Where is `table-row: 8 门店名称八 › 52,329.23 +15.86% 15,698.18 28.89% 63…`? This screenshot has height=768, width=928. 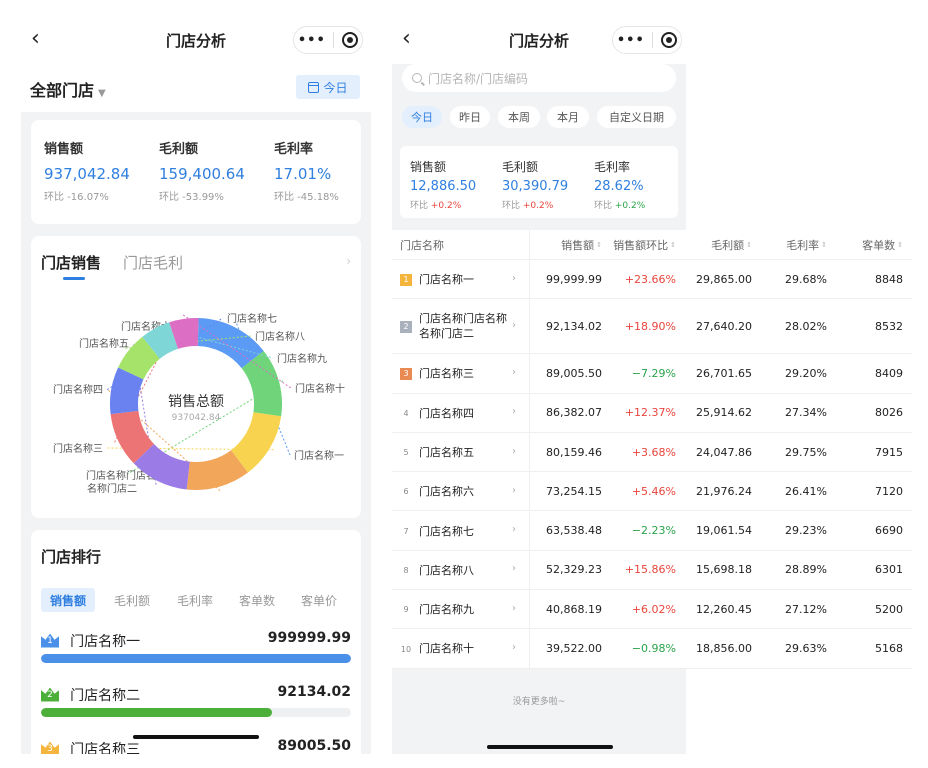 table-row: 8 门店名称八 › 52,329.23 +15.86% 15,698.18 28.89% 63… is located at coordinates (652, 570).